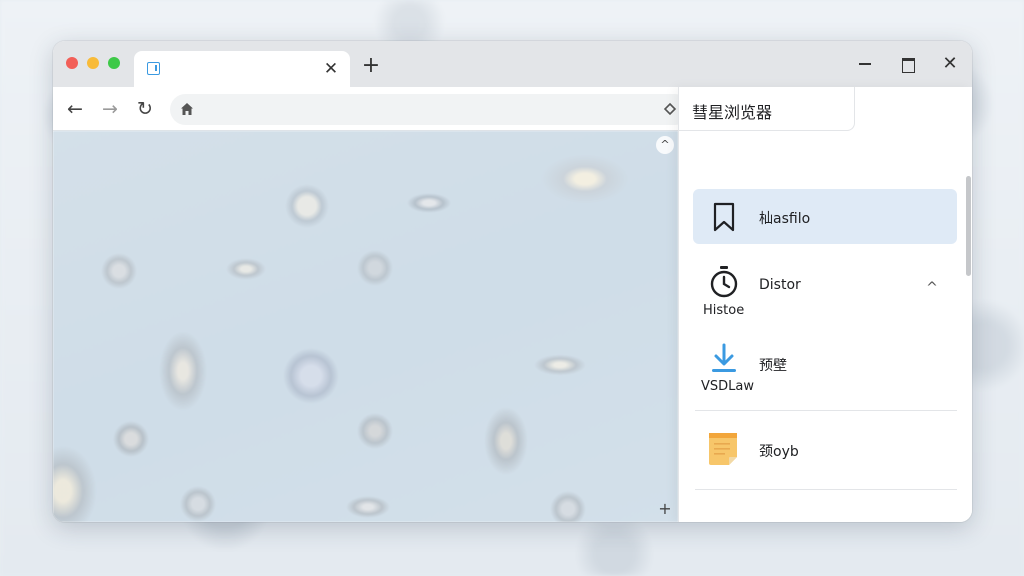  Describe the element at coordinates (950, 64) in the screenshot. I see `close-button: ✕` at that location.